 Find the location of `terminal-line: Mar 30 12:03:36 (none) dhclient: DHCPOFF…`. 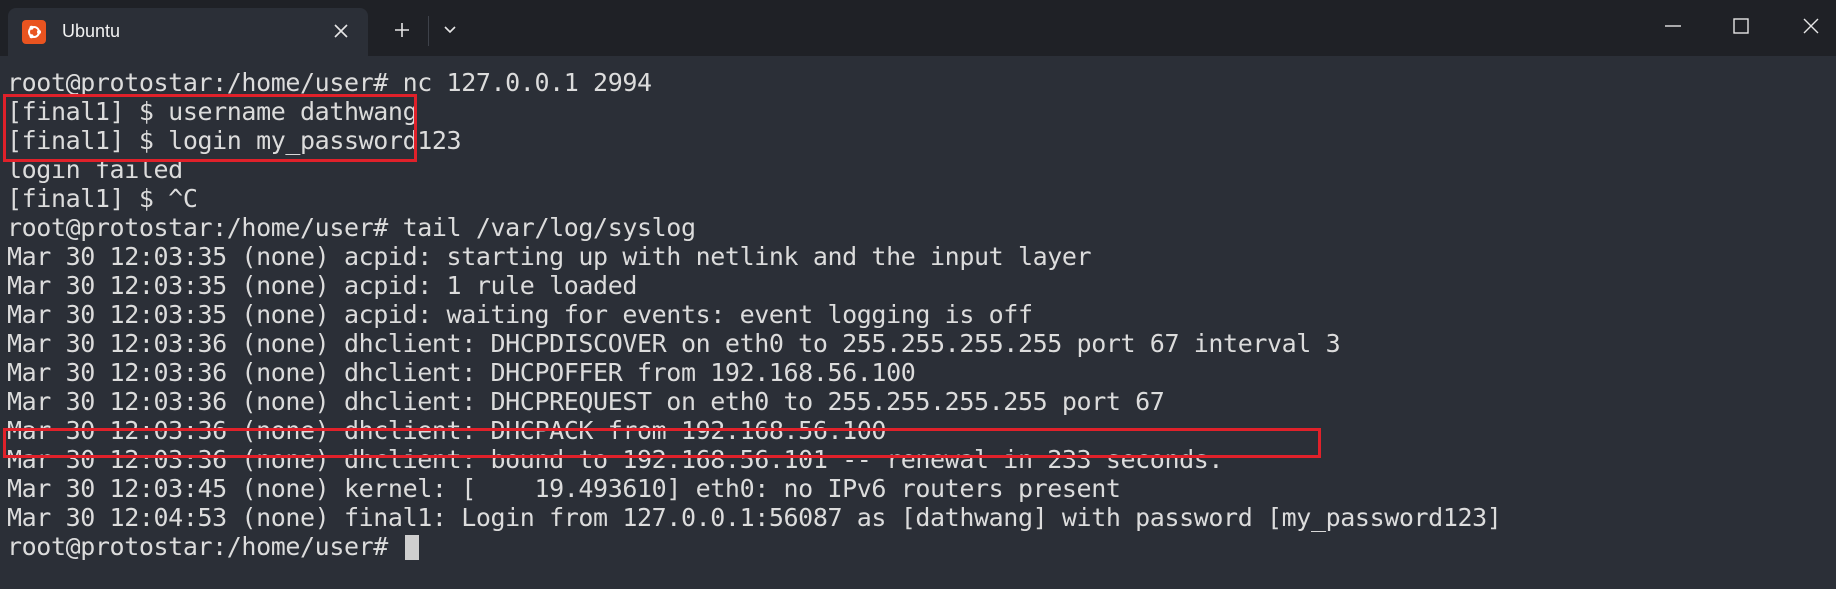

terminal-line: Mar 30 12:03:36 (none) dhclient: DHCPOFF… is located at coordinates (461, 372).